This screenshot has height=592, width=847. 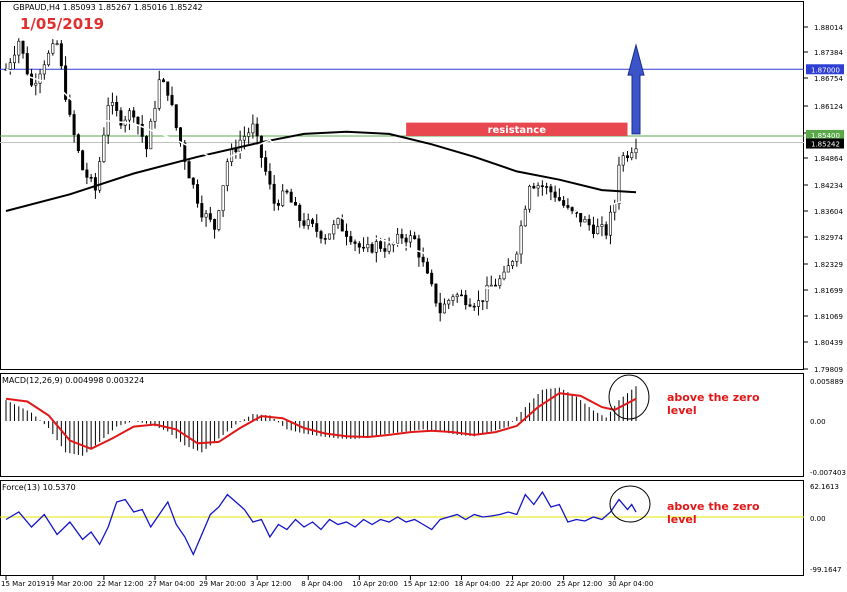 I want to click on macd-tick-bottom: -0.007403, so click(x=828, y=473).